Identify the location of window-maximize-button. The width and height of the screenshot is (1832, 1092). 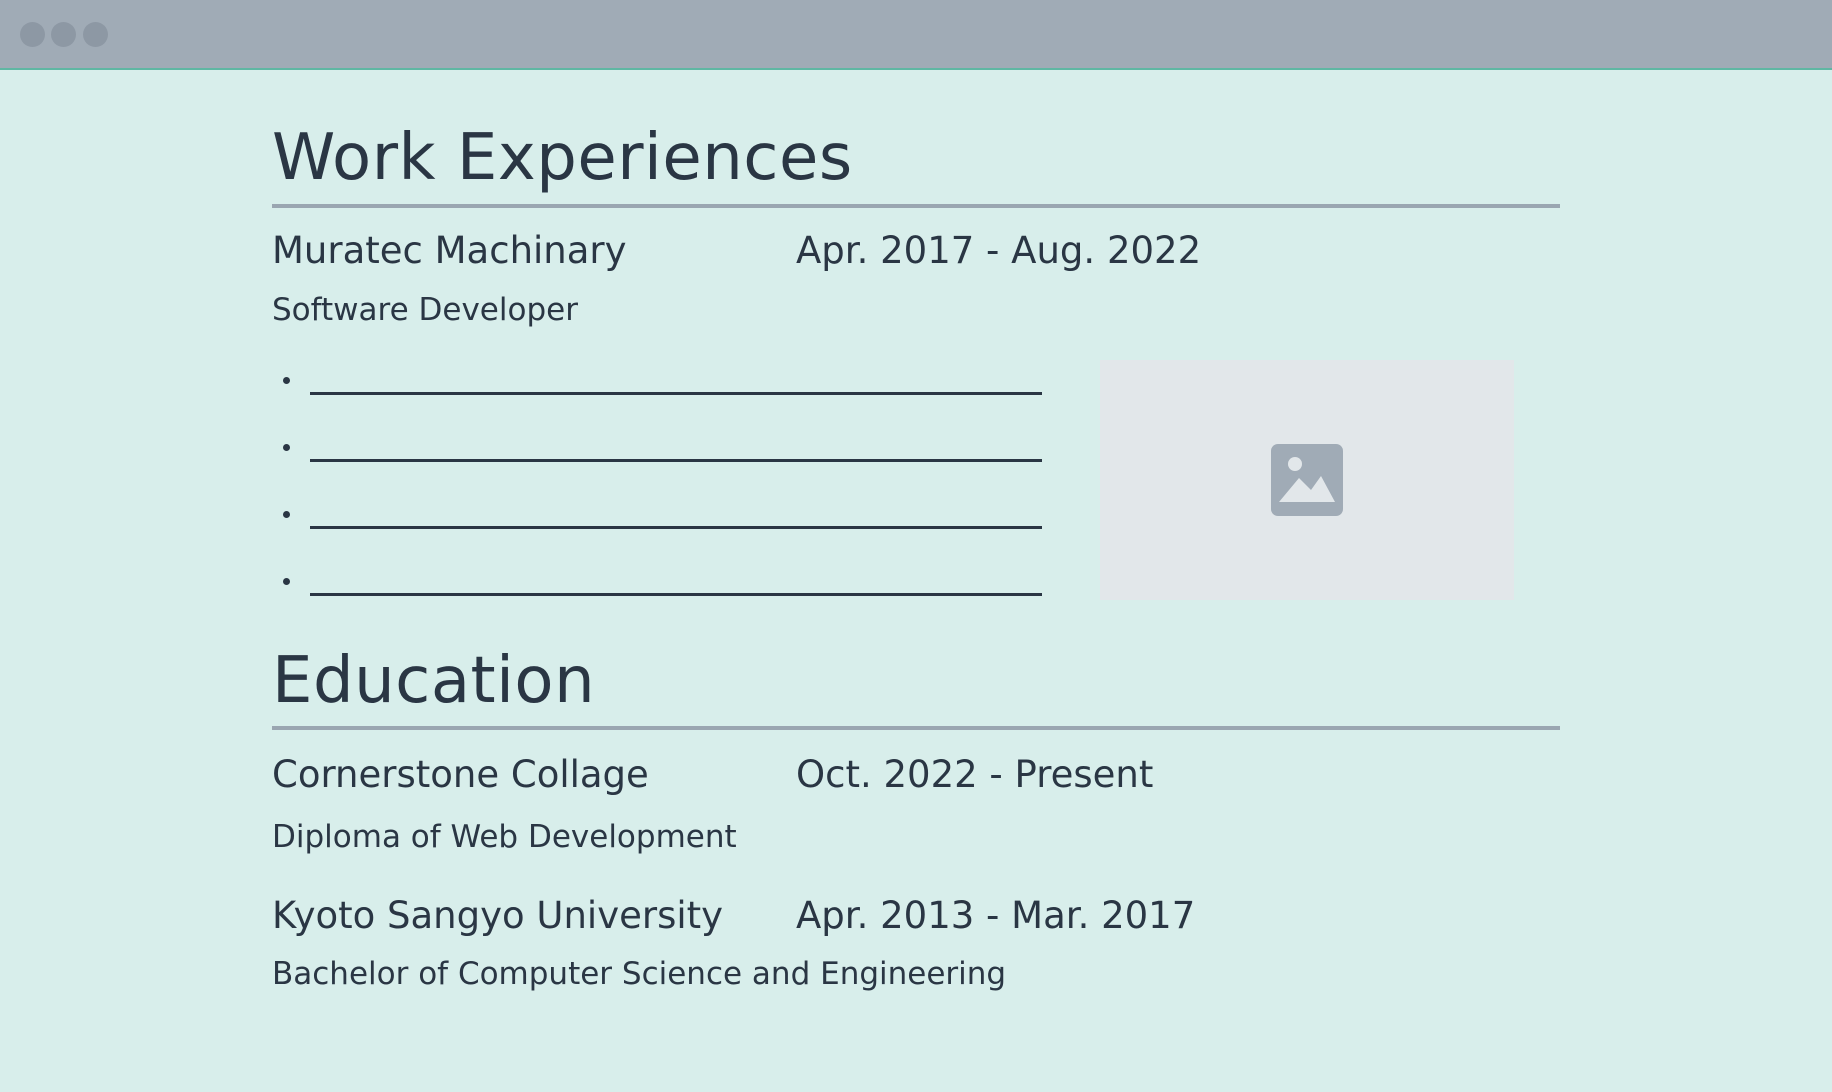
(95, 34).